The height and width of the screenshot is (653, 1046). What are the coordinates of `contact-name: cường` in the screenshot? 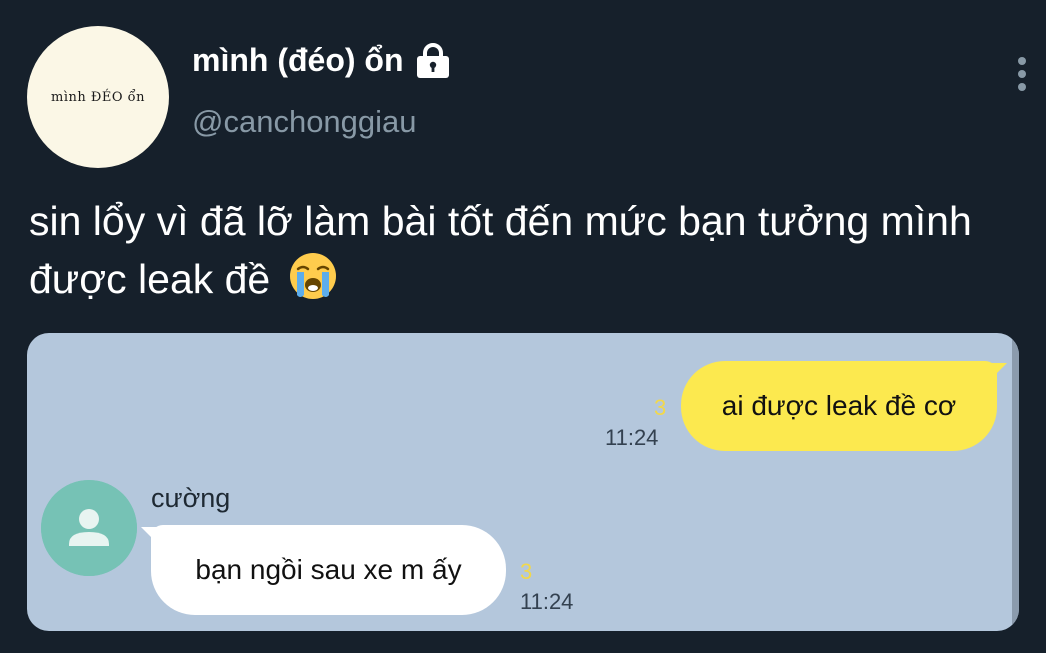 It's located at (191, 498).